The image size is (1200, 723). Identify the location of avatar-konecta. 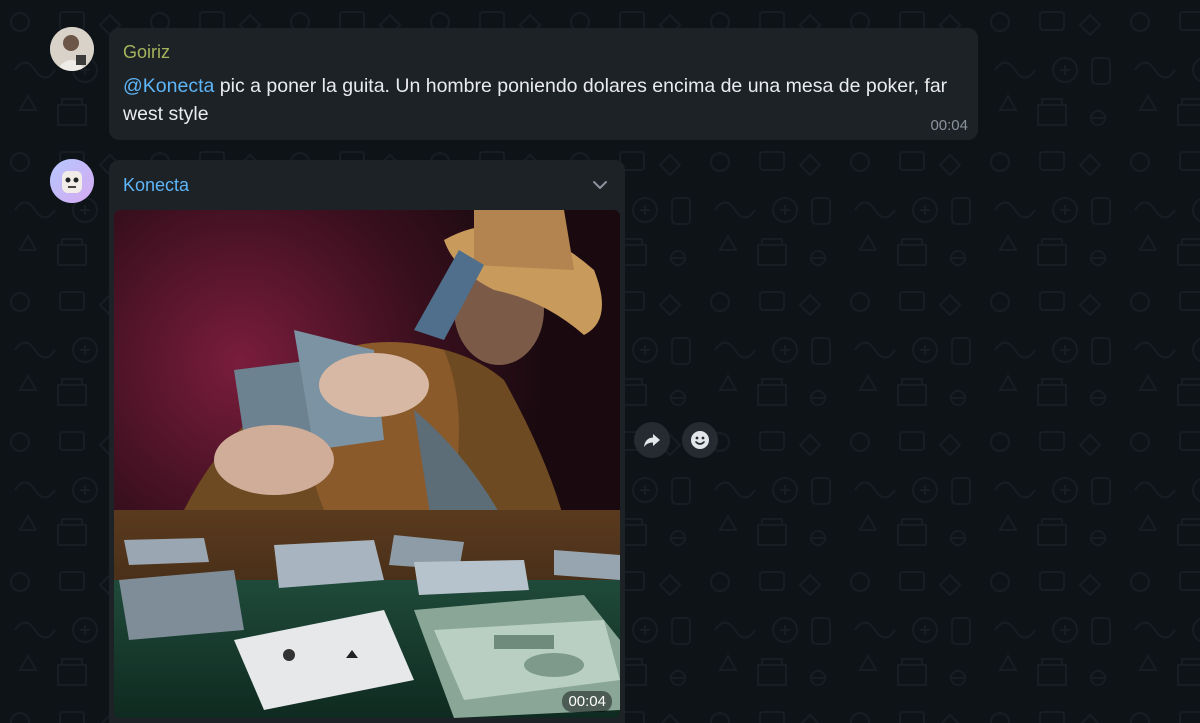
(72, 181).